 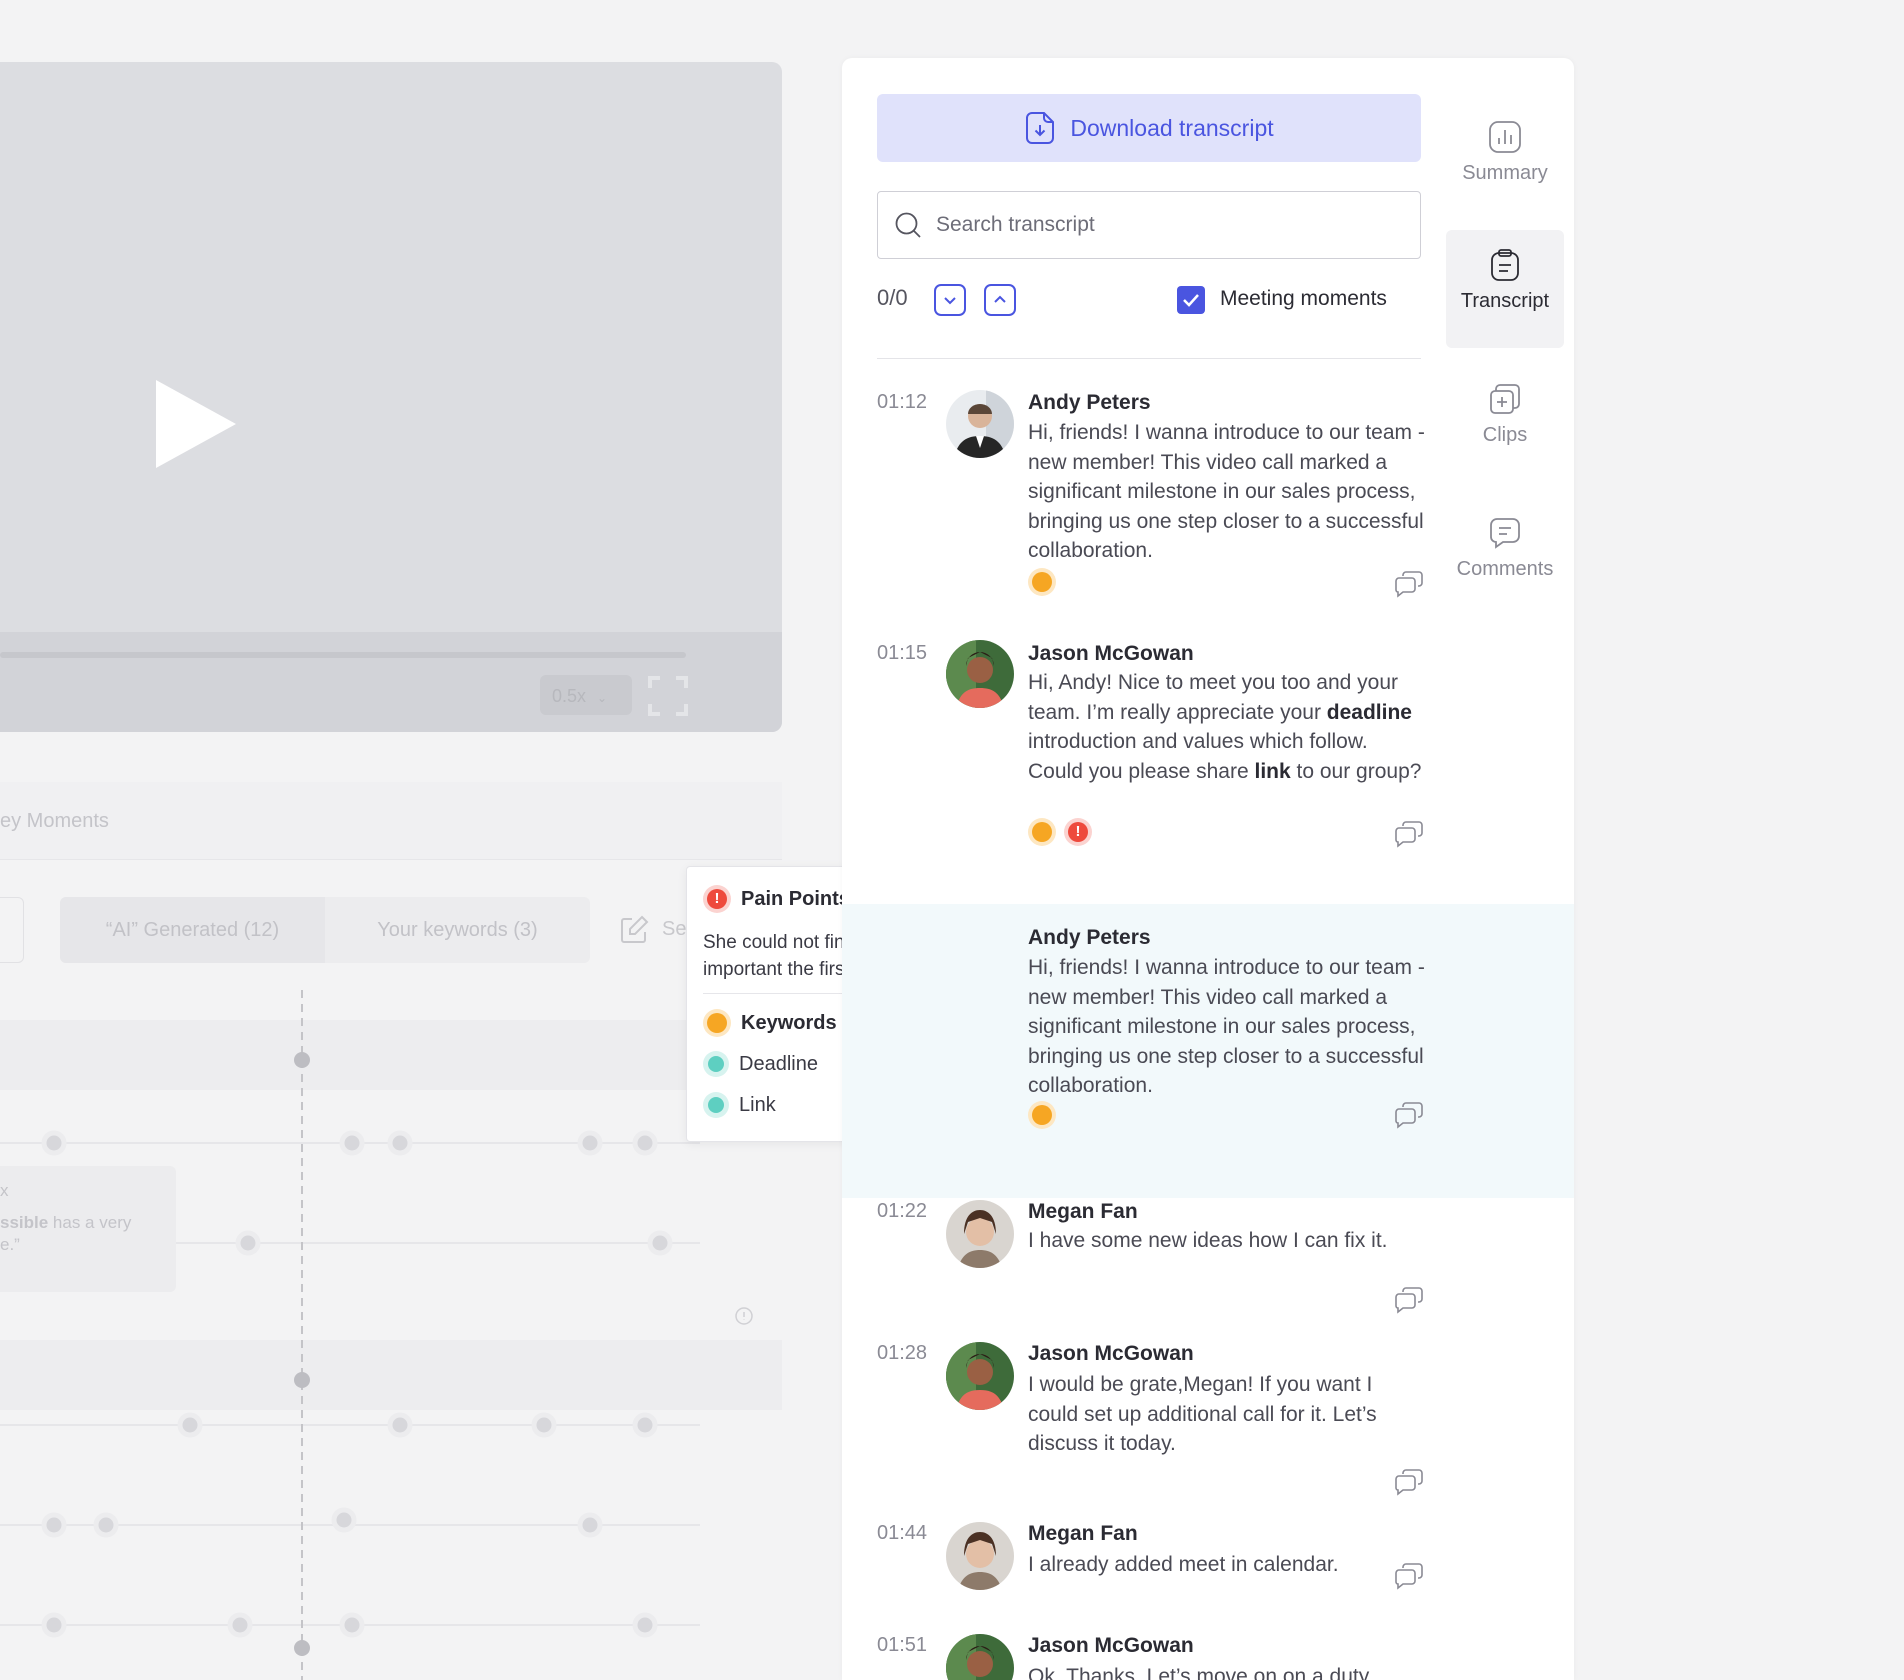 I want to click on speaker-name: Andy Peters, so click(x=1089, y=937).